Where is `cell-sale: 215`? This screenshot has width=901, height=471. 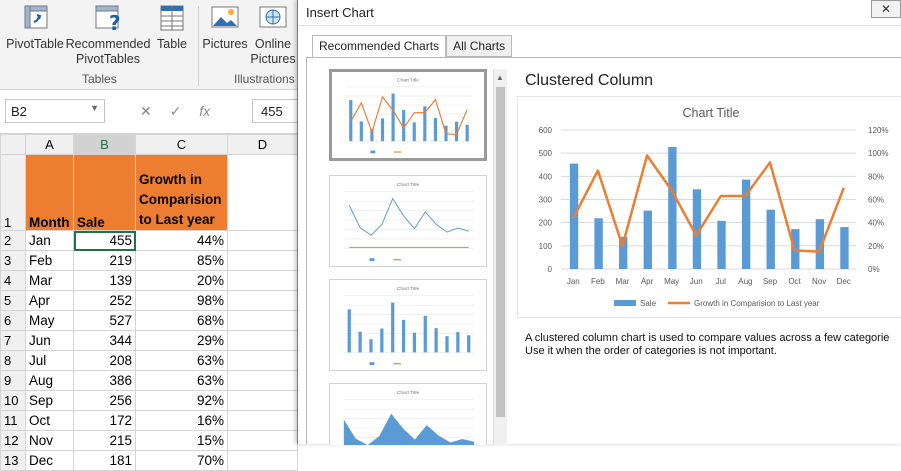
cell-sale: 215 is located at coordinates (104, 440).